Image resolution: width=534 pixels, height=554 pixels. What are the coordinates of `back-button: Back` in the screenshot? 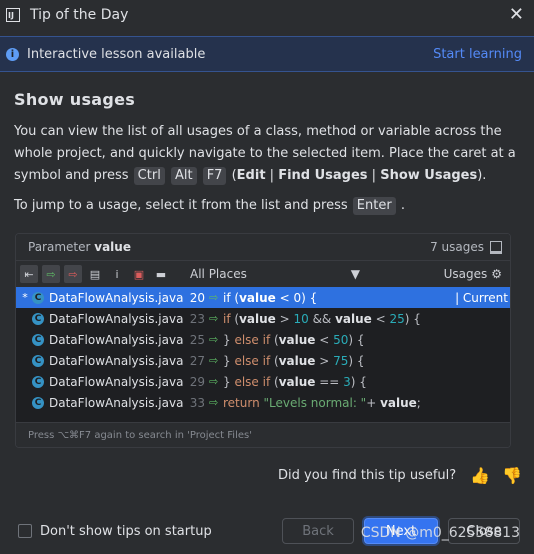 It's located at (318, 531).